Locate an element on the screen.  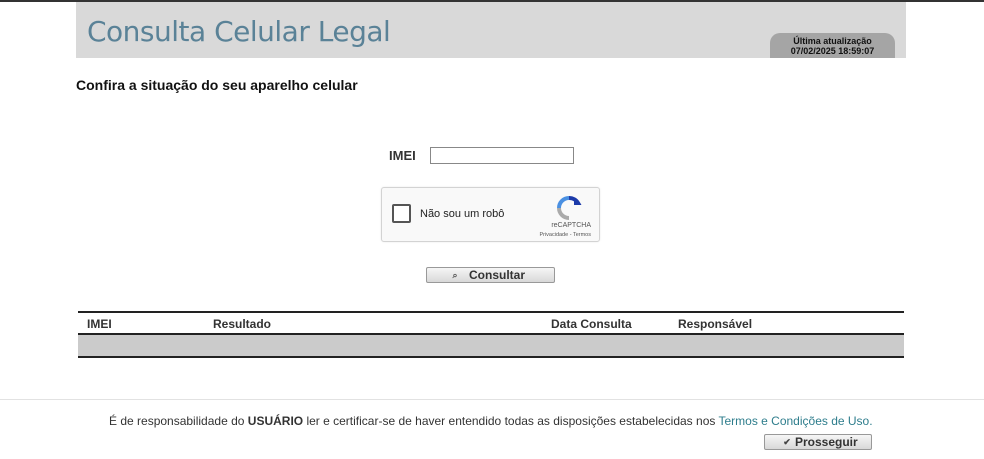
last-update-badge: Última atualização 07/02/2025 18:59:07 is located at coordinates (832, 45).